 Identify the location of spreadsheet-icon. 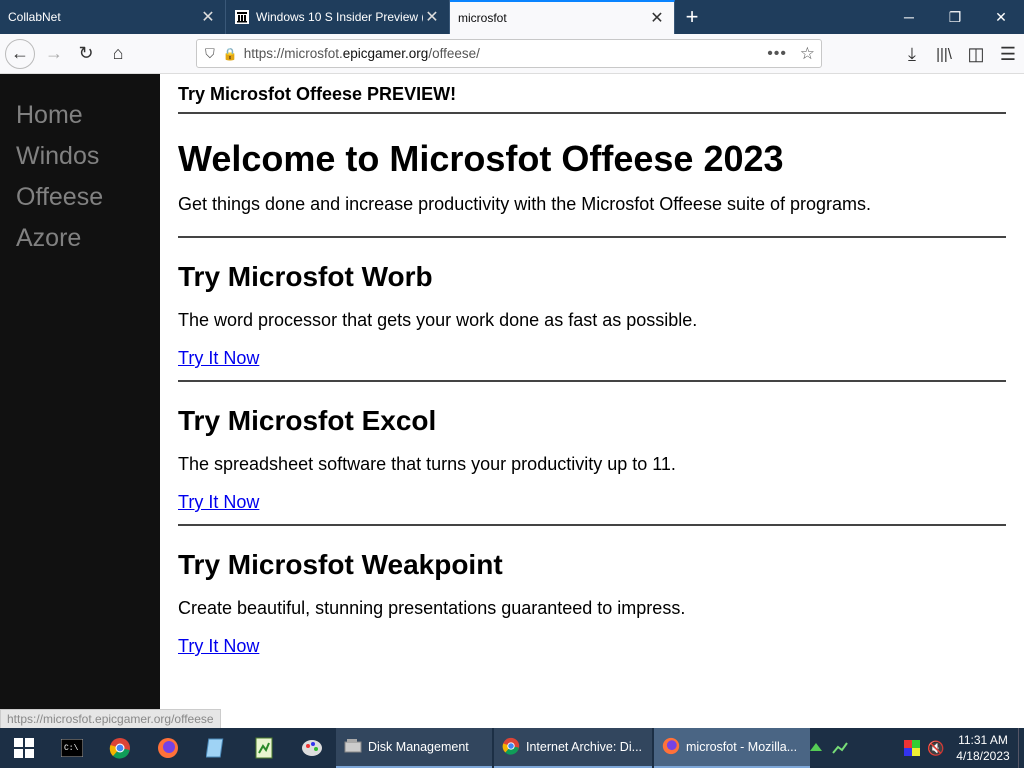
(264, 748).